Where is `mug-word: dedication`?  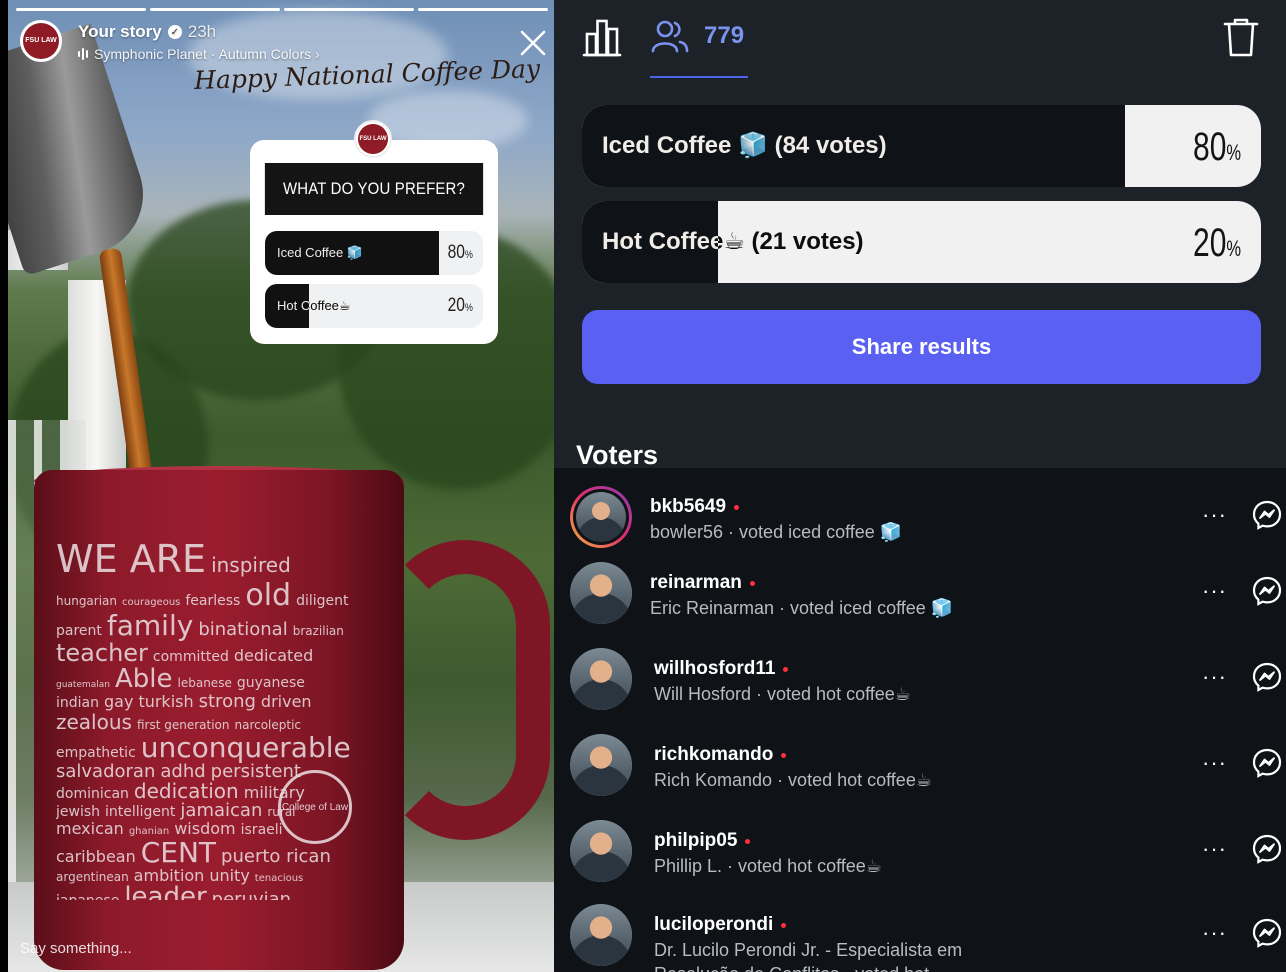 mug-word: dedication is located at coordinates (186, 791).